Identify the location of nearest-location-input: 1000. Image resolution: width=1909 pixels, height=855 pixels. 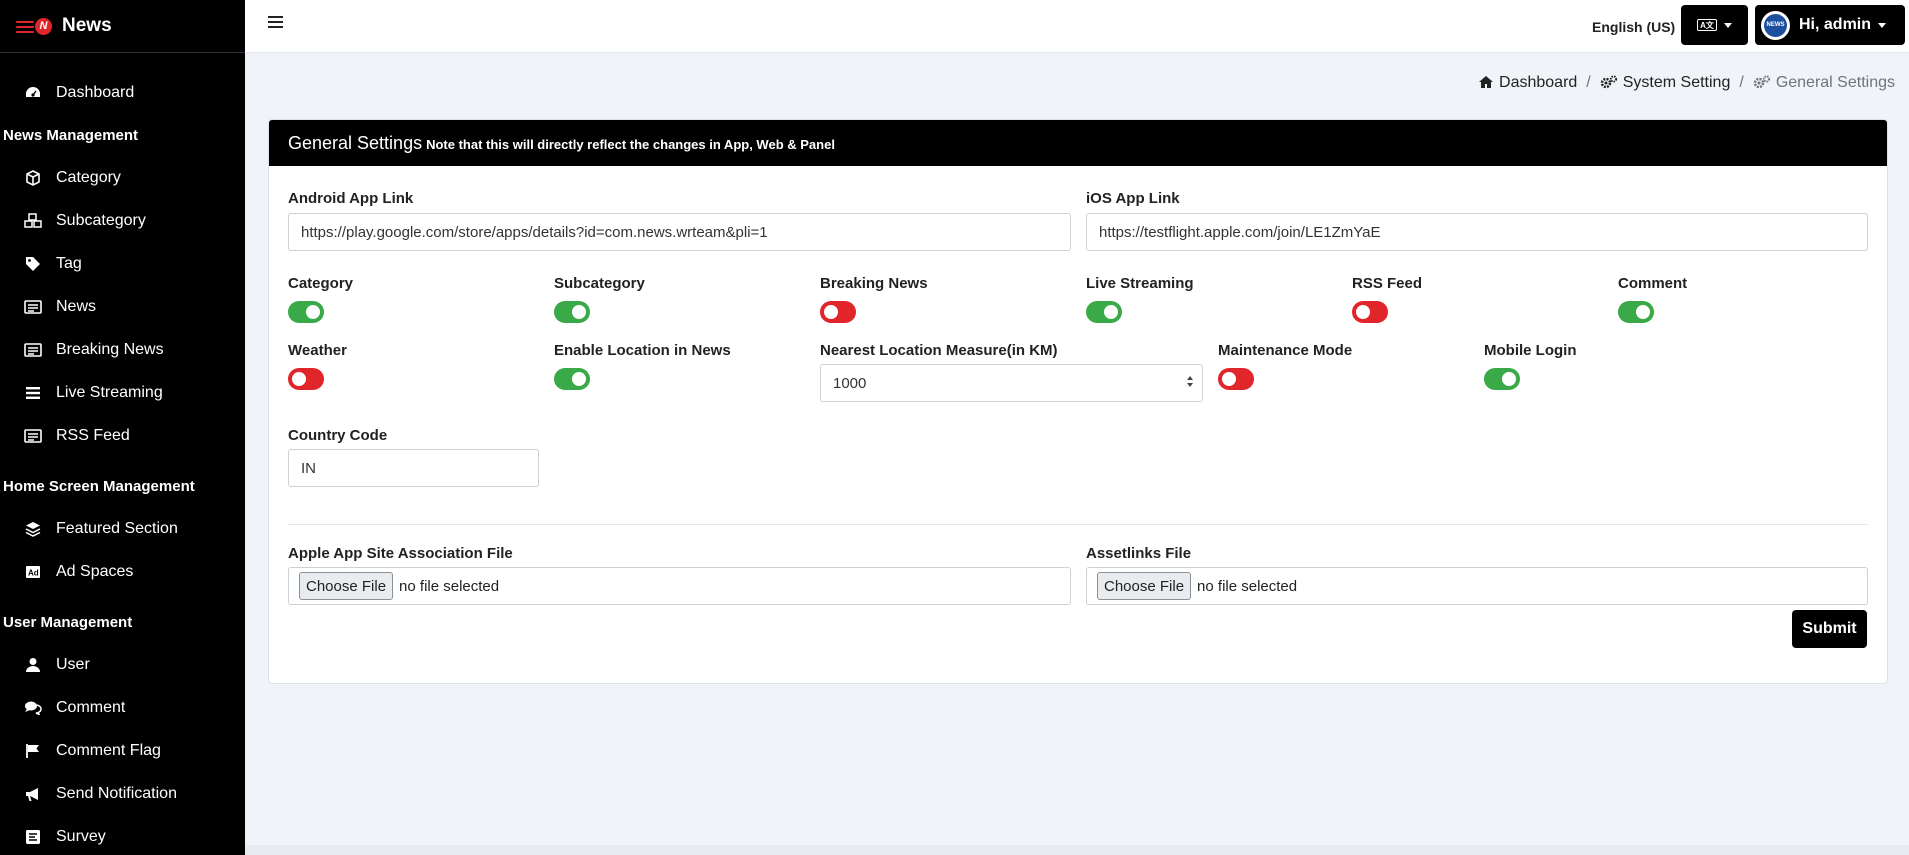
(1011, 383).